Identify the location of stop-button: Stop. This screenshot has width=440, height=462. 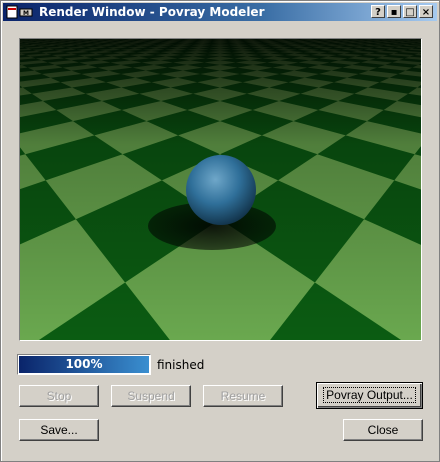
(59, 396).